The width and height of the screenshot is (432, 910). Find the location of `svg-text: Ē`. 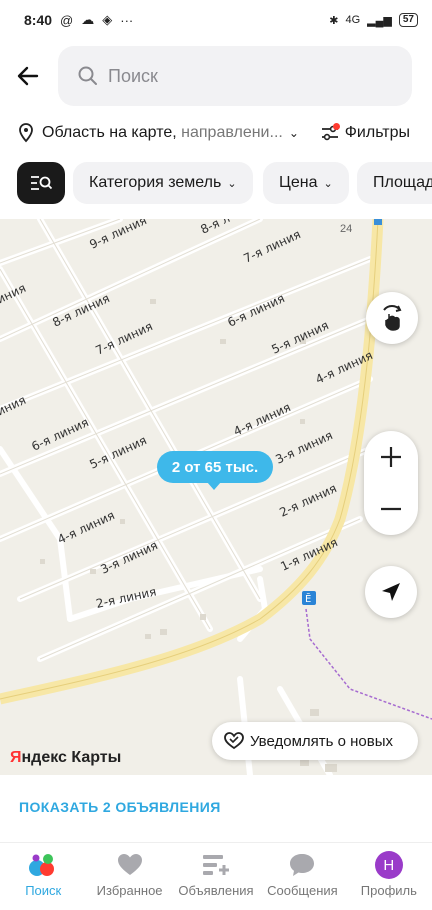

svg-text: Ē is located at coordinates (308, 598).